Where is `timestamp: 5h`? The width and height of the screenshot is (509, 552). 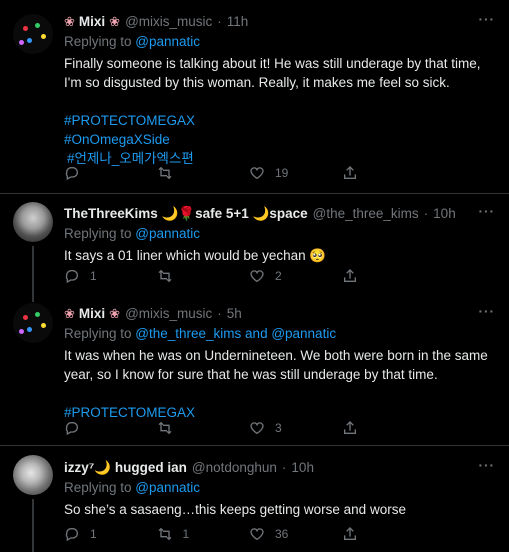 timestamp: 5h is located at coordinates (234, 314).